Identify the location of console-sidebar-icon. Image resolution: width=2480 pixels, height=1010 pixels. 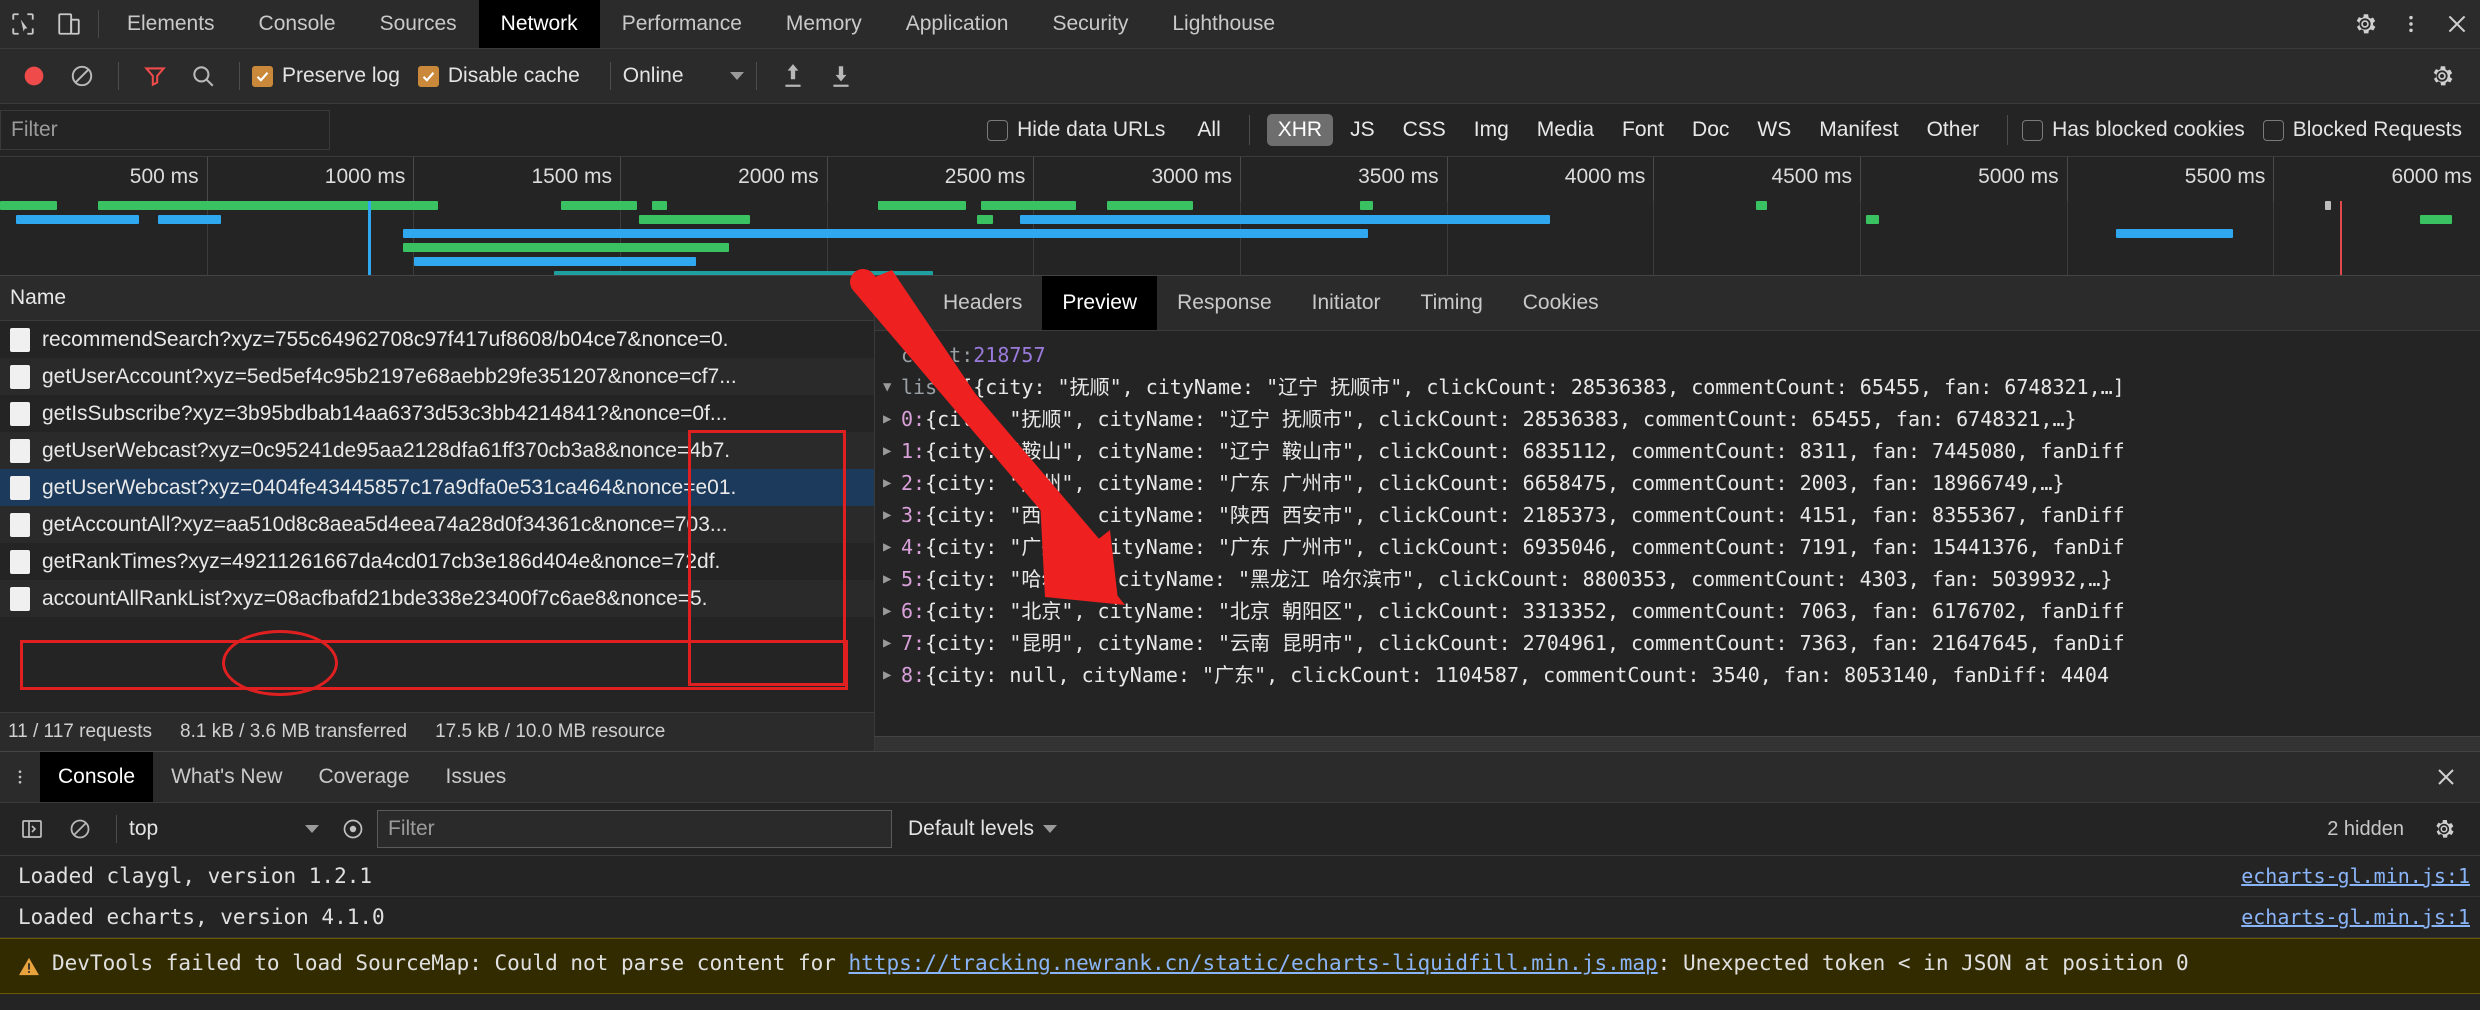
(32, 829).